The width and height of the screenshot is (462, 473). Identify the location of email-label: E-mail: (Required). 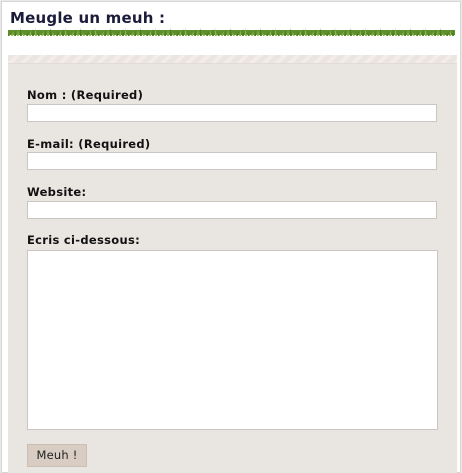
(89, 144).